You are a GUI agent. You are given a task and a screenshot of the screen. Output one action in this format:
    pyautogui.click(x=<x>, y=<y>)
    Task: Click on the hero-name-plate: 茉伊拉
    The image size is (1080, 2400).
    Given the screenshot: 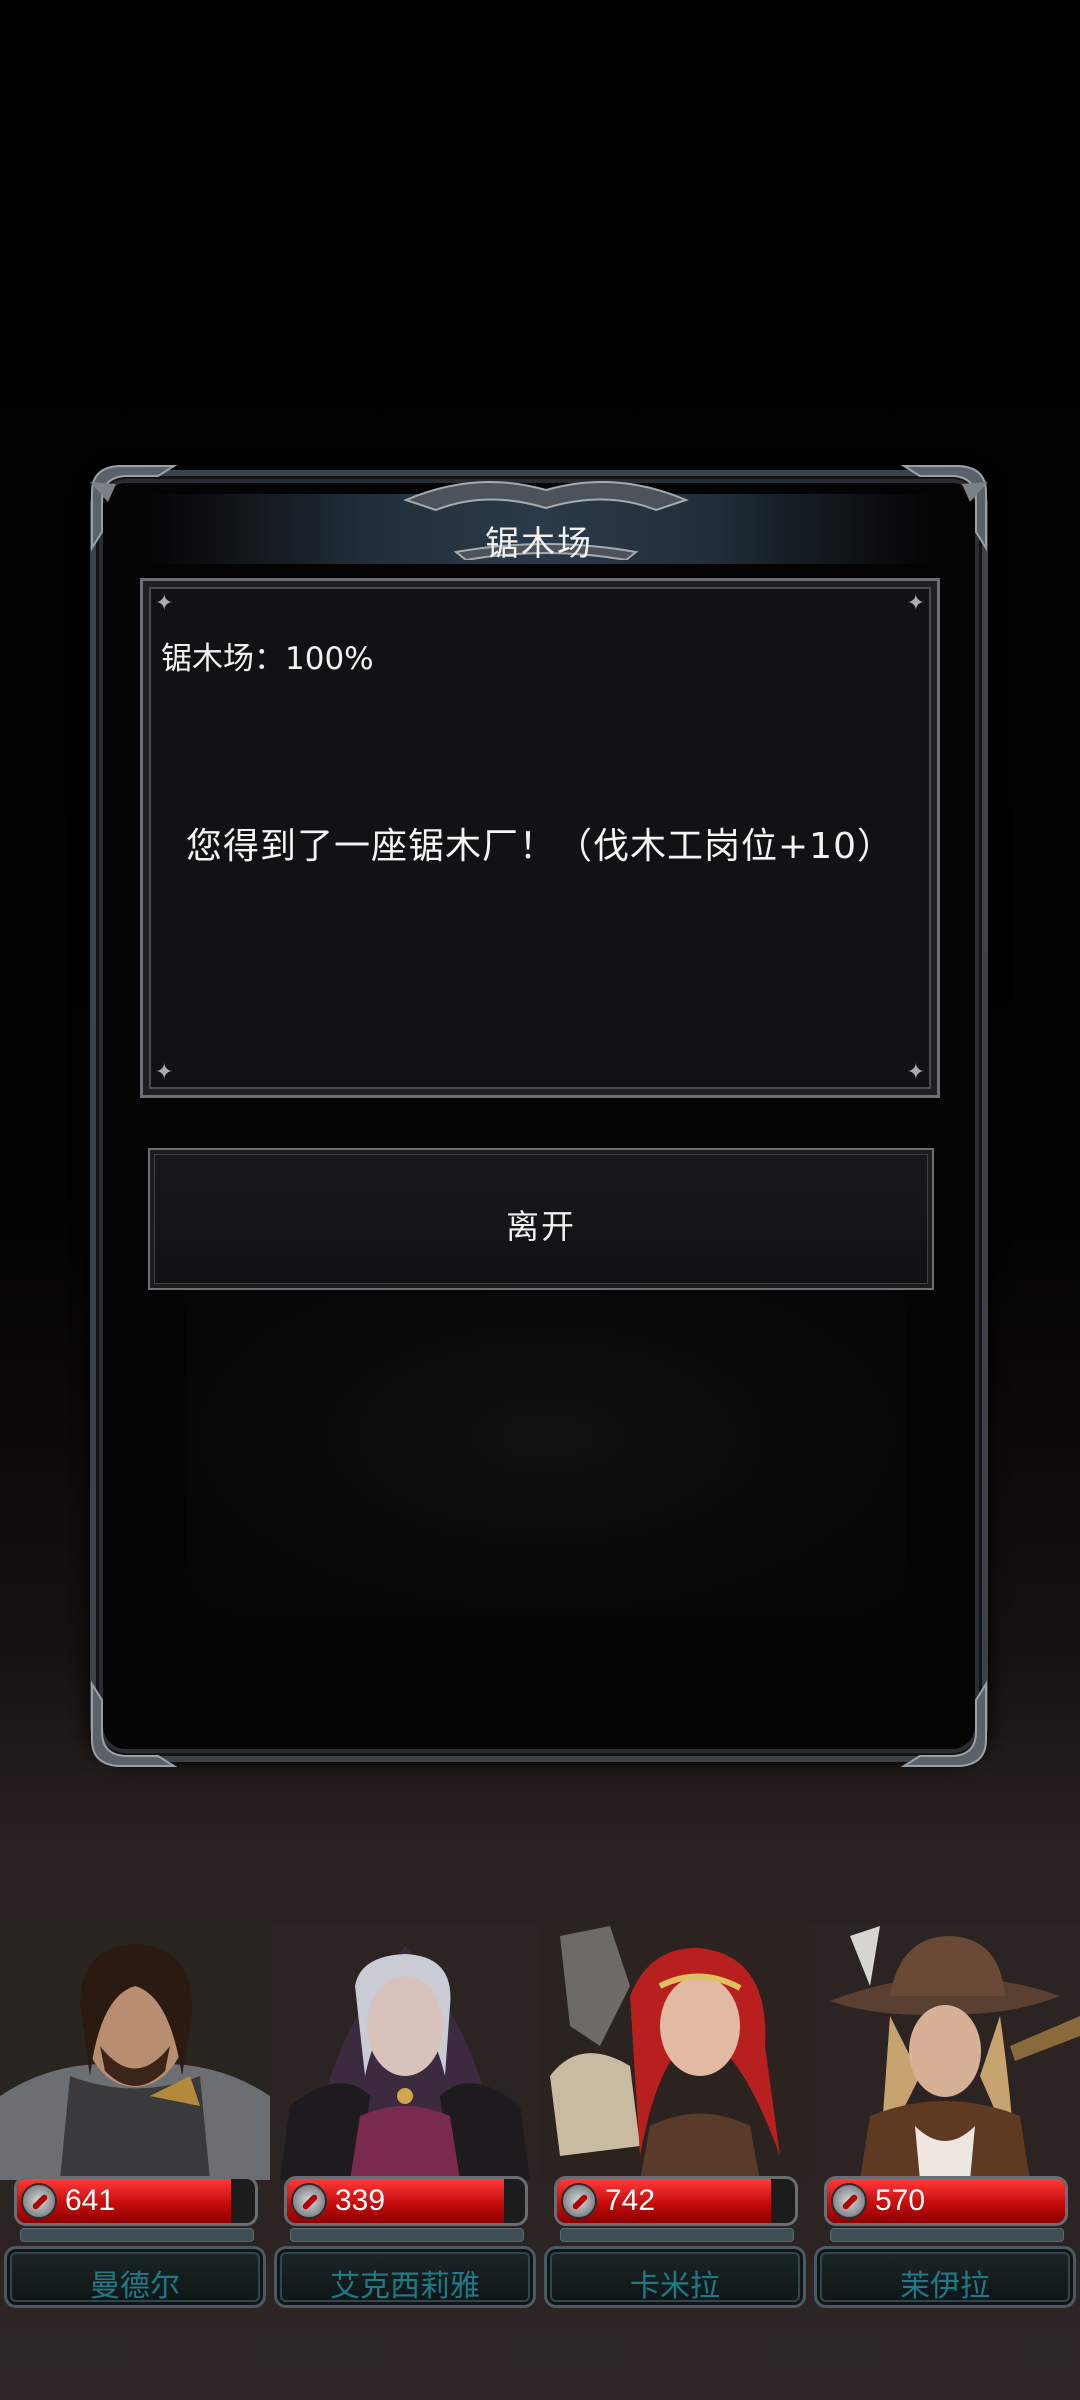 What is the action you would take?
    pyautogui.click(x=945, y=2277)
    